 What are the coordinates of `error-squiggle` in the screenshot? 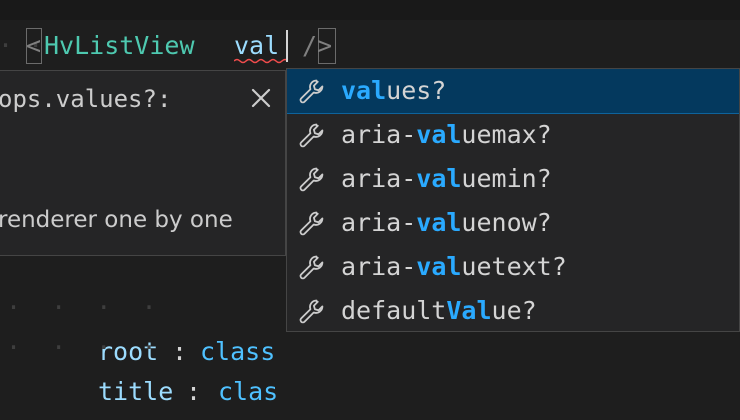 It's located at (260, 61).